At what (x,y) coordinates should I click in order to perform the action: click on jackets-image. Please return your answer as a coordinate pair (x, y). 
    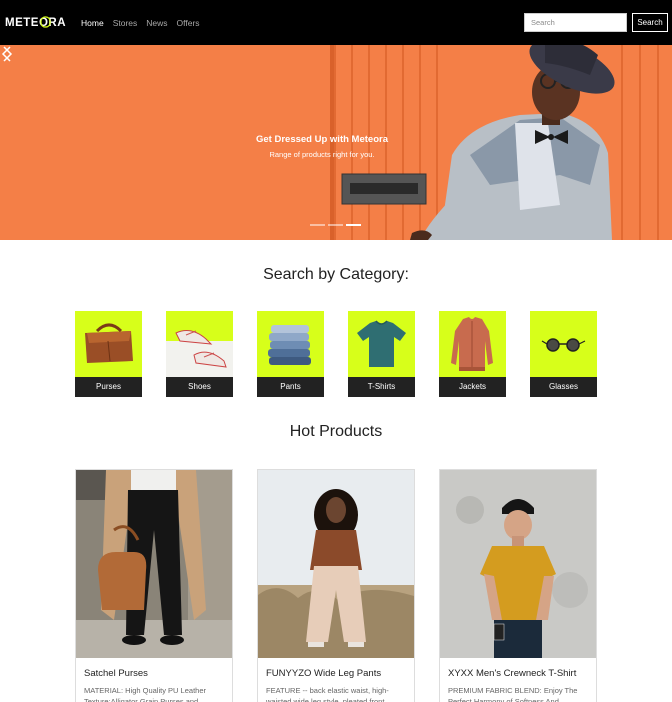
    Looking at the image, I should click on (472, 344).